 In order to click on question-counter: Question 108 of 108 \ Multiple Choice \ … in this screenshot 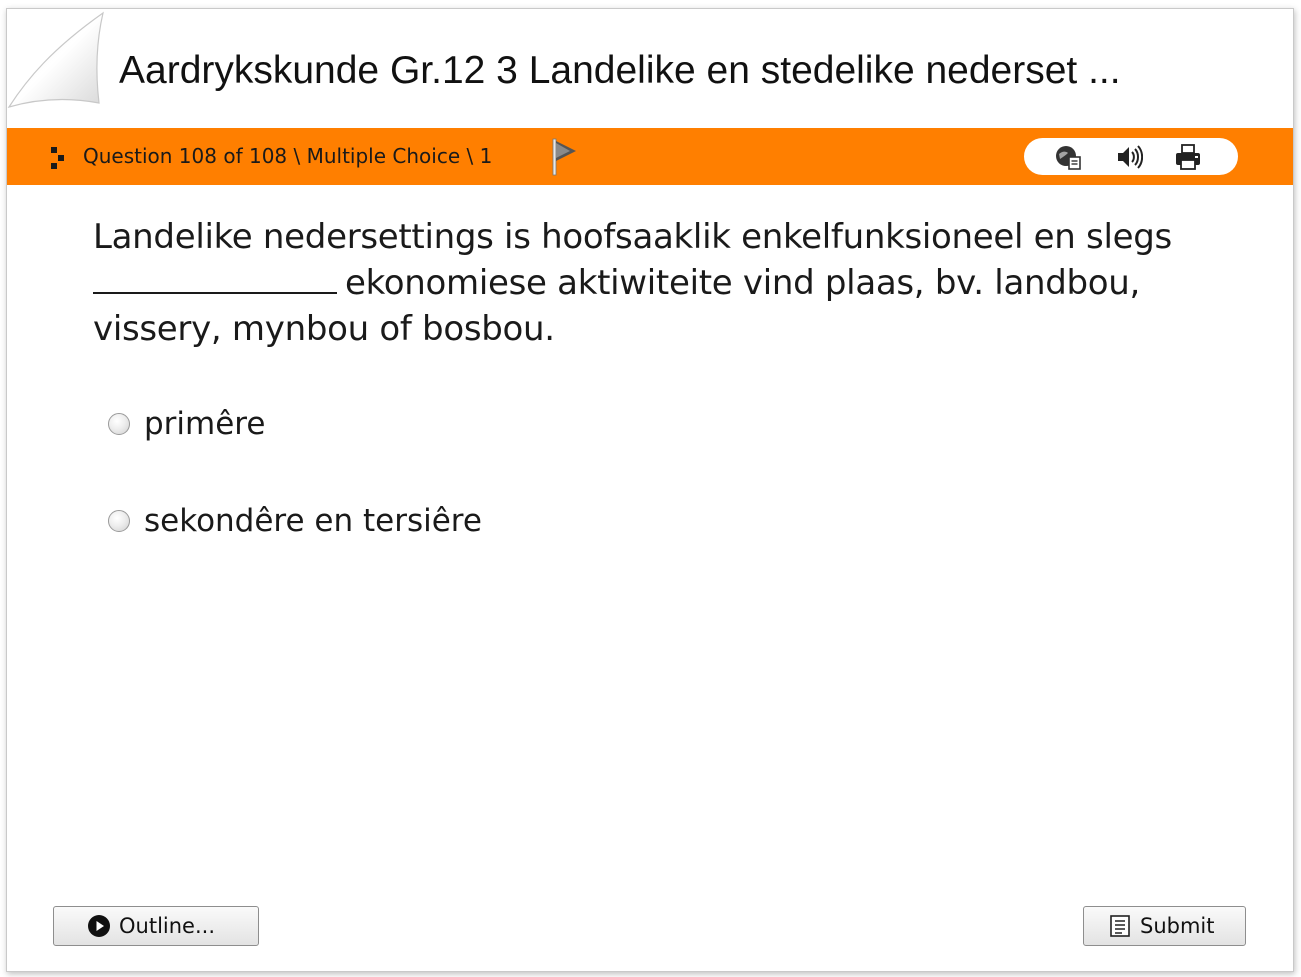, I will do `click(288, 156)`.